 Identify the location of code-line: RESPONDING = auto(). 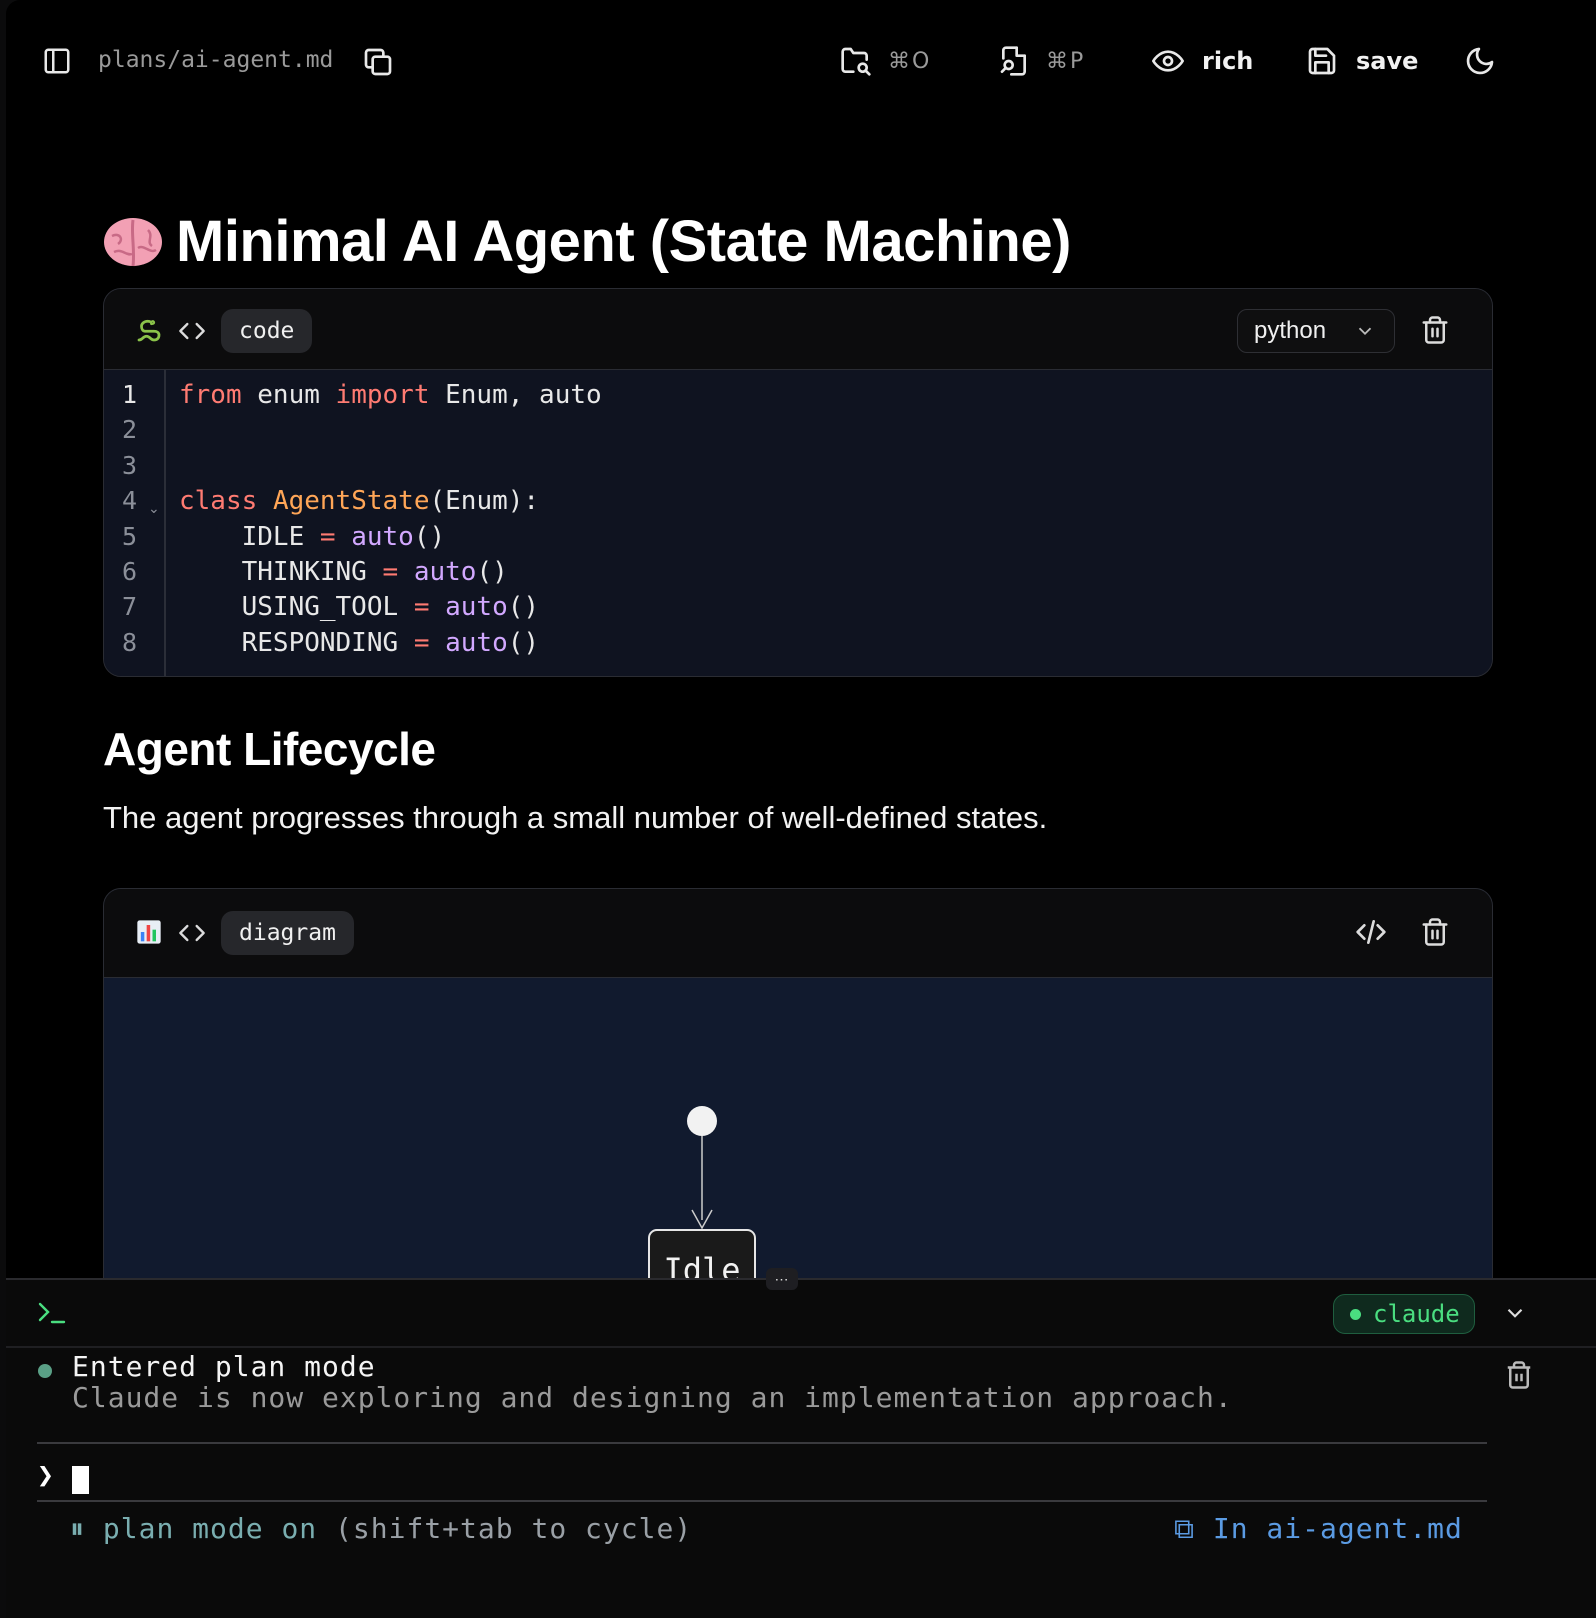
(359, 643).